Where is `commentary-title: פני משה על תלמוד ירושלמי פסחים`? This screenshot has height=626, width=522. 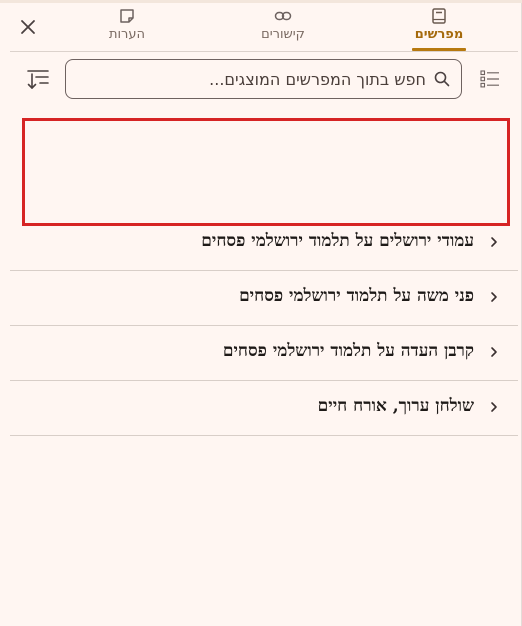
commentary-title: פני משה על תלמוד ירושלמי פסחים is located at coordinates (356, 296).